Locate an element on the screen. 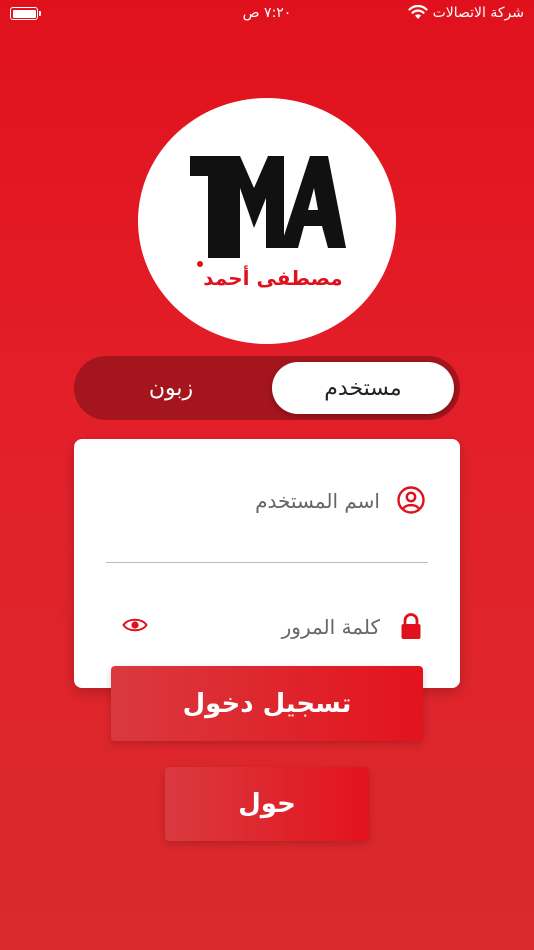  logo-text: مصطفى أحمد is located at coordinates (273, 278).